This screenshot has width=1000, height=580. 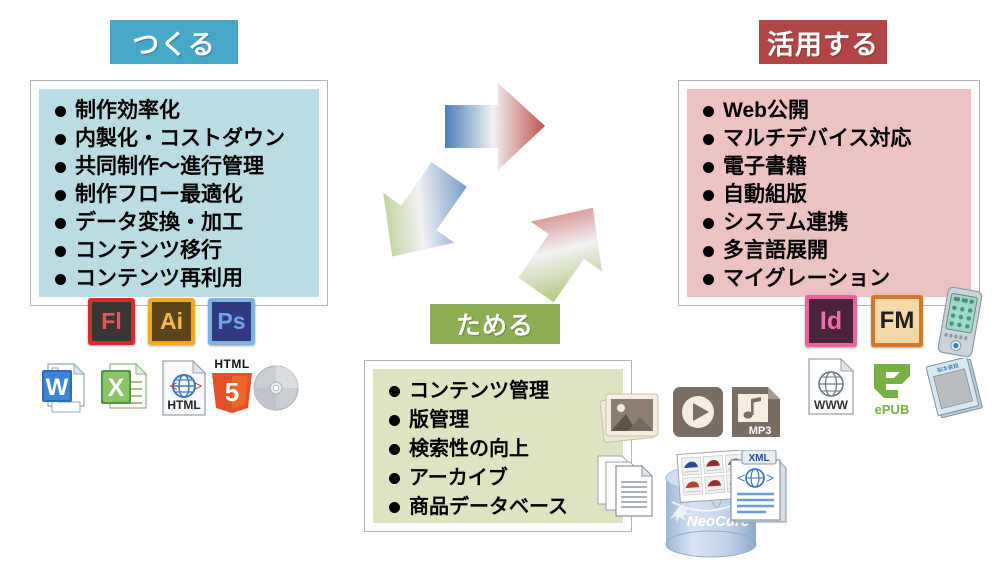 What do you see at coordinates (960, 322) in the screenshot?
I see `pda-device-icon` at bounding box center [960, 322].